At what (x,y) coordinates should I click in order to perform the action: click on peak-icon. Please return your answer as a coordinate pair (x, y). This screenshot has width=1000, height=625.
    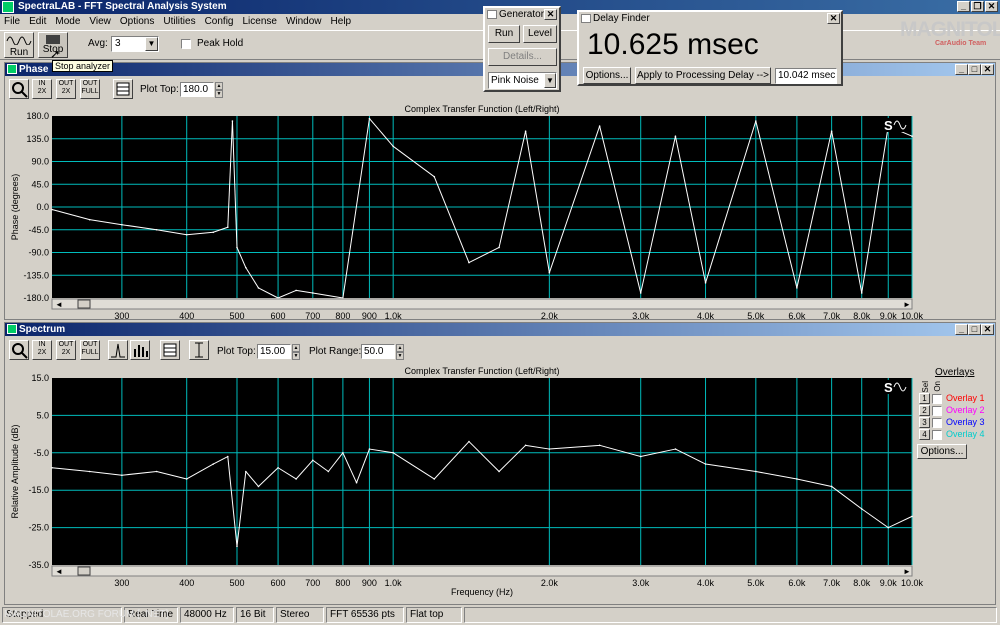
    Looking at the image, I should click on (118, 350).